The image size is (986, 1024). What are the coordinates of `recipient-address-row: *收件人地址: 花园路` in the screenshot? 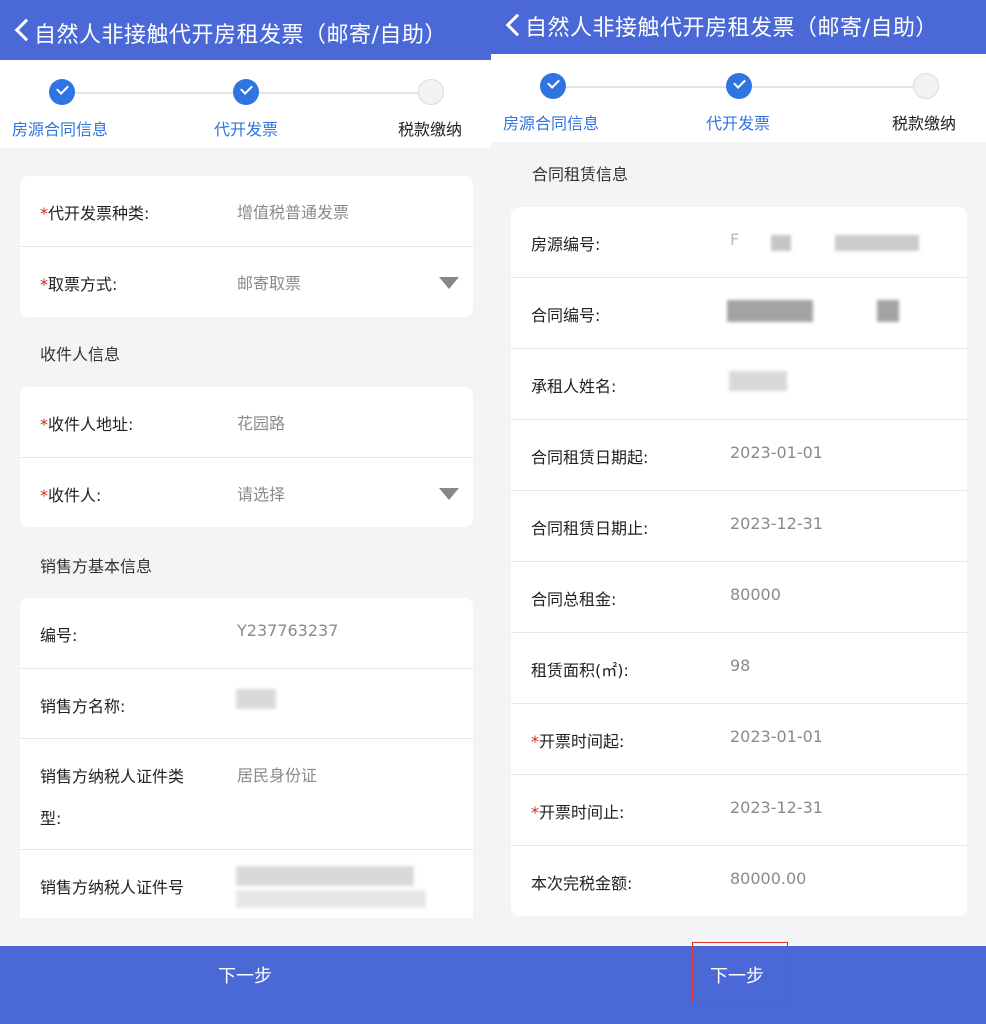 It's located at (246, 422).